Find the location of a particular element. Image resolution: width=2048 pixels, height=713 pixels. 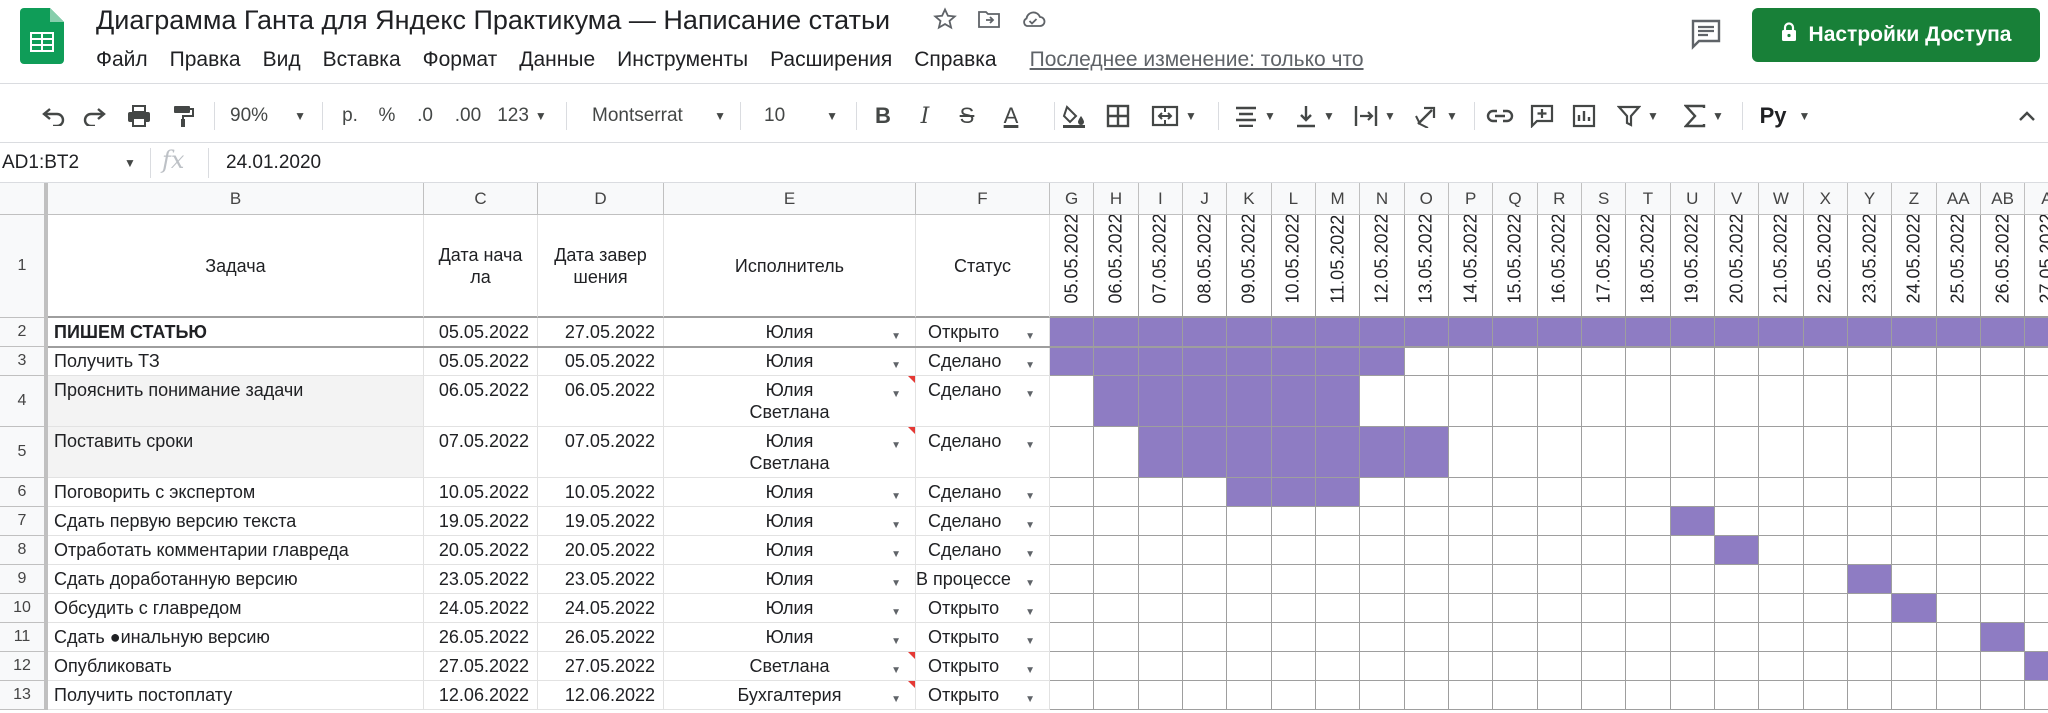

end-date-cell: 24.05.2022 is located at coordinates (601, 608).